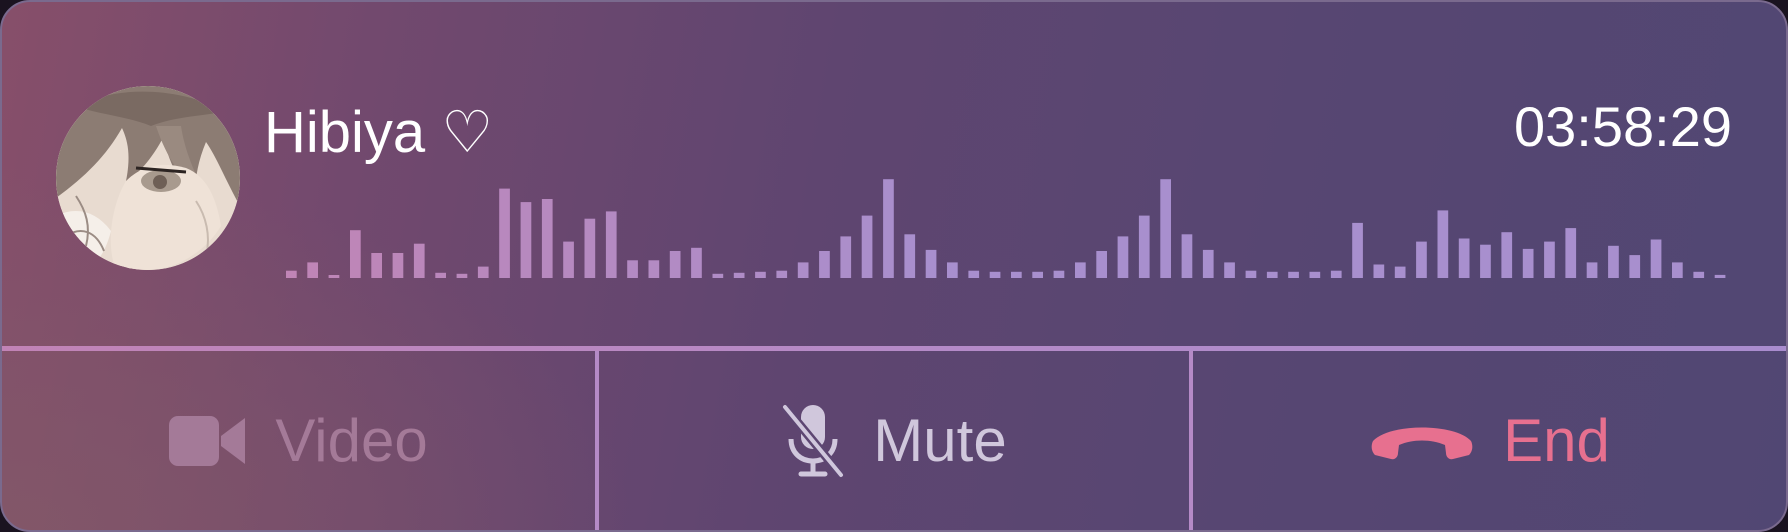  I want to click on avatar-image, so click(148, 178).